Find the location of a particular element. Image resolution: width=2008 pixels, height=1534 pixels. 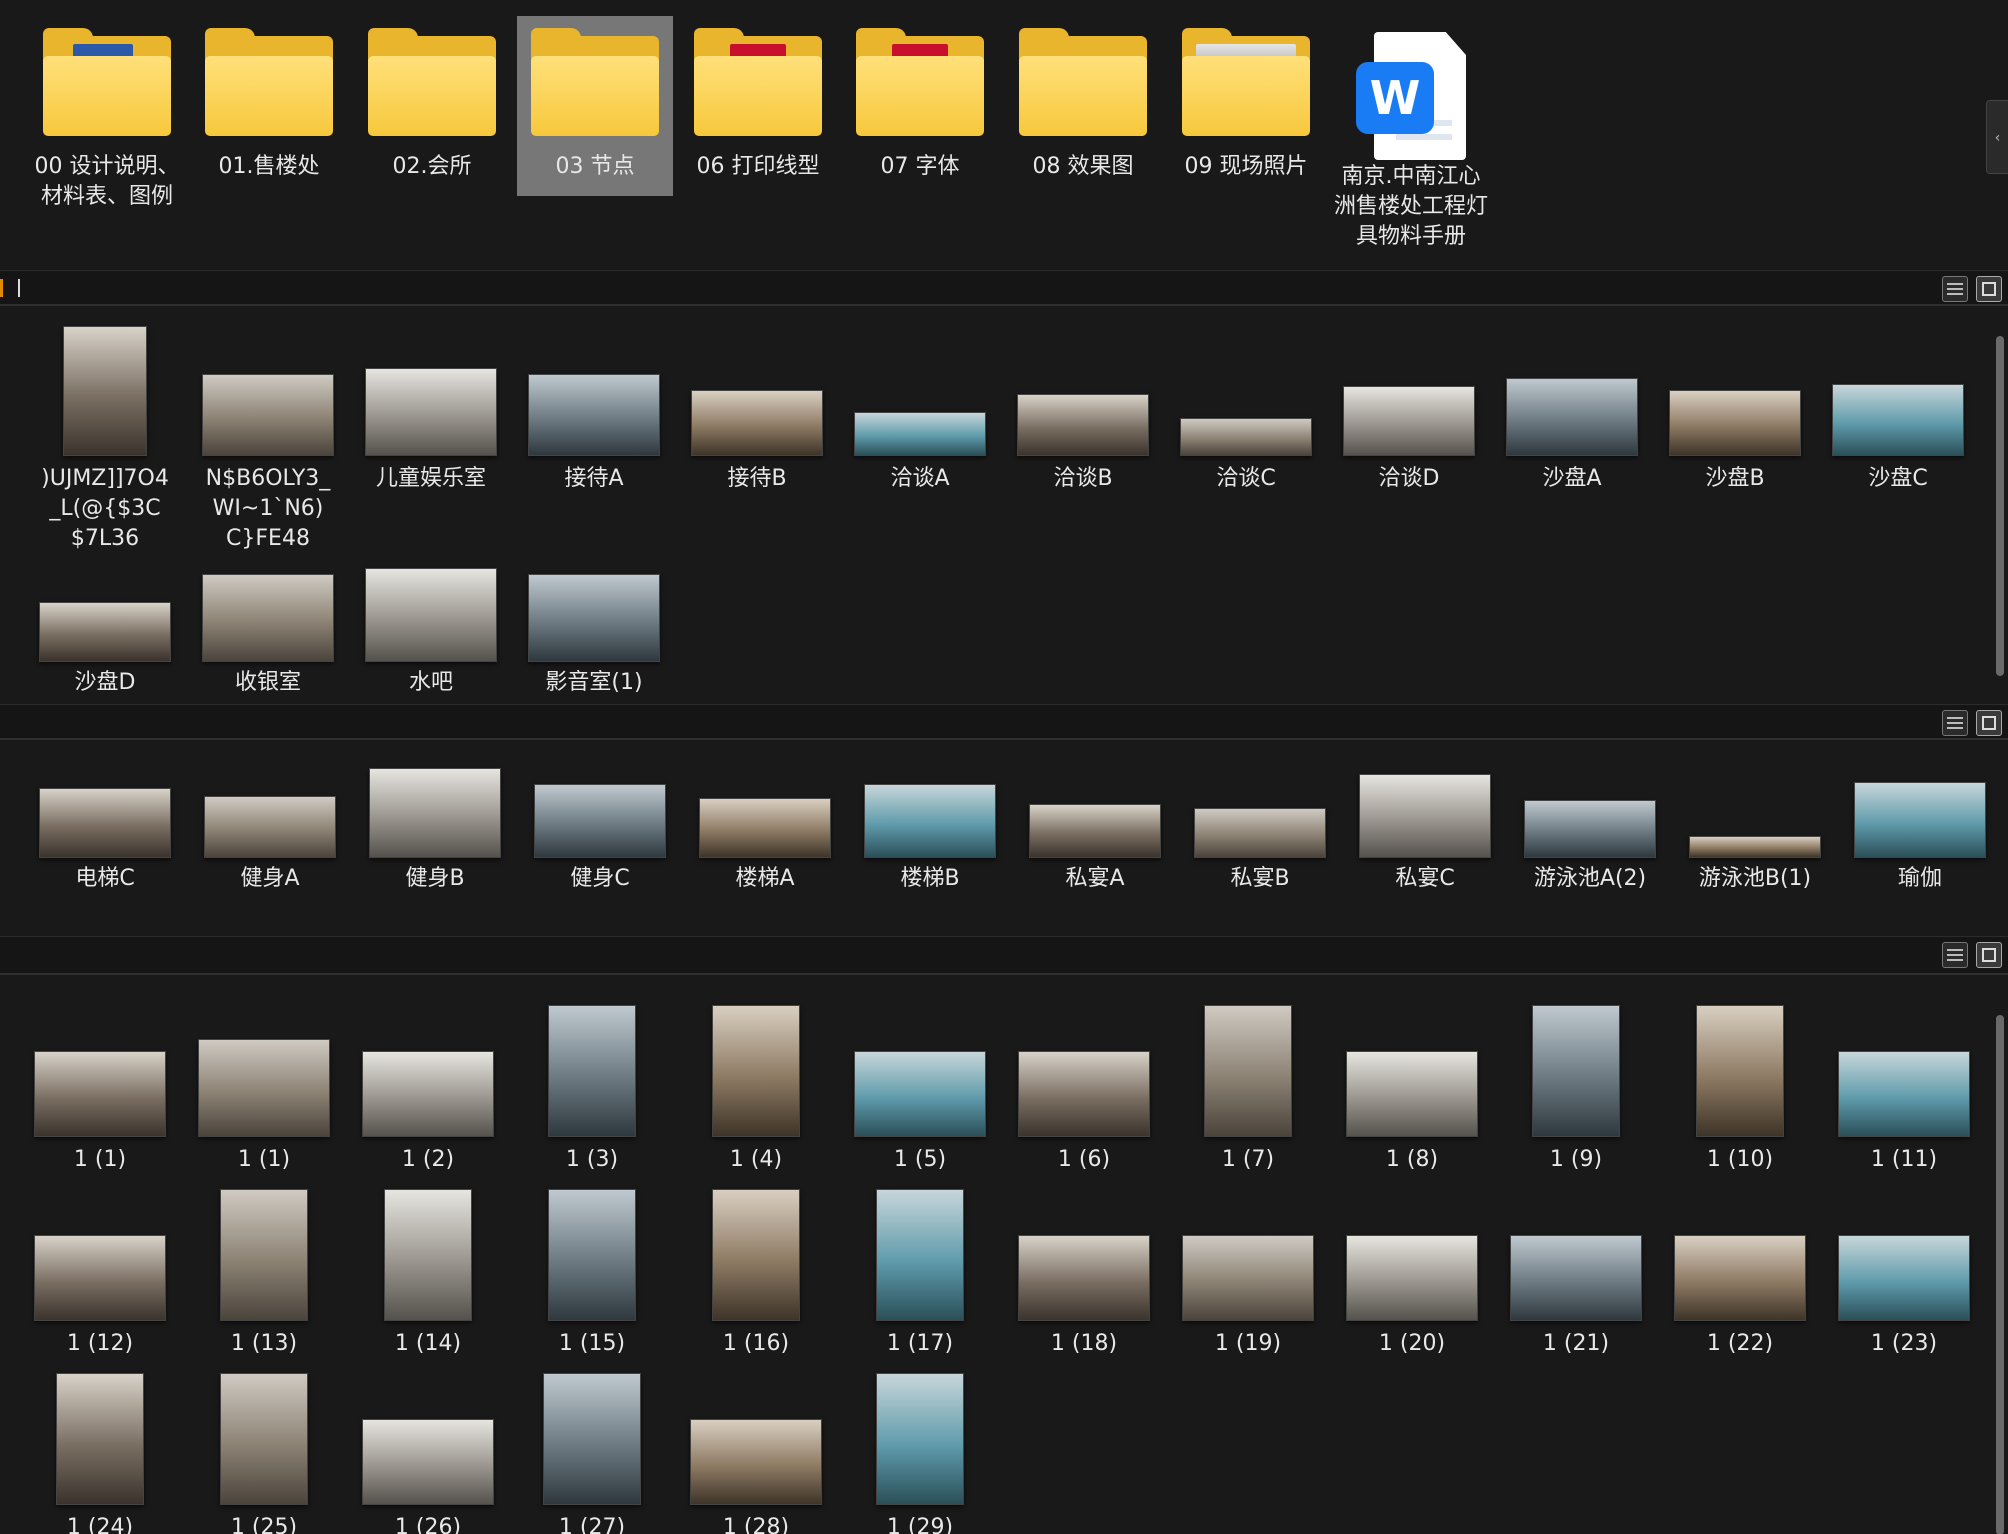

thumbnail-item: 健身C is located at coordinates (600, 815).